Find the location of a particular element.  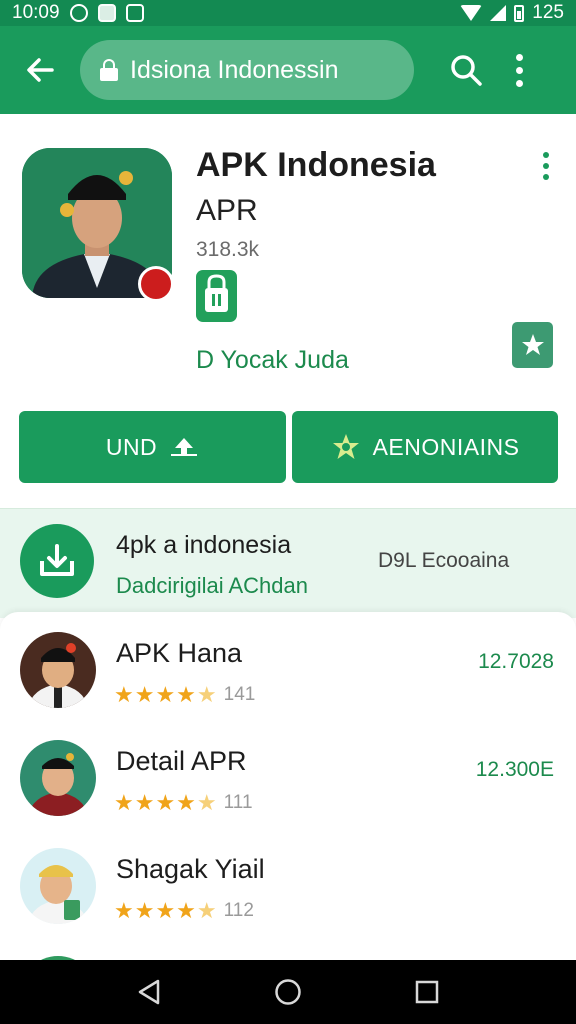

status-left: 10:09 is located at coordinates (78, 13).